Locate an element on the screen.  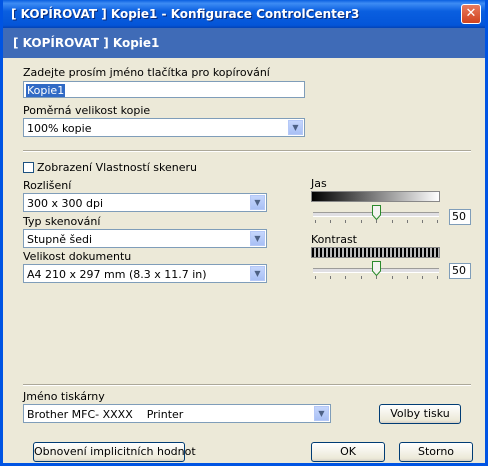
printer-select: Brother MFC- XXXX Printer ▼ is located at coordinates (177, 413).